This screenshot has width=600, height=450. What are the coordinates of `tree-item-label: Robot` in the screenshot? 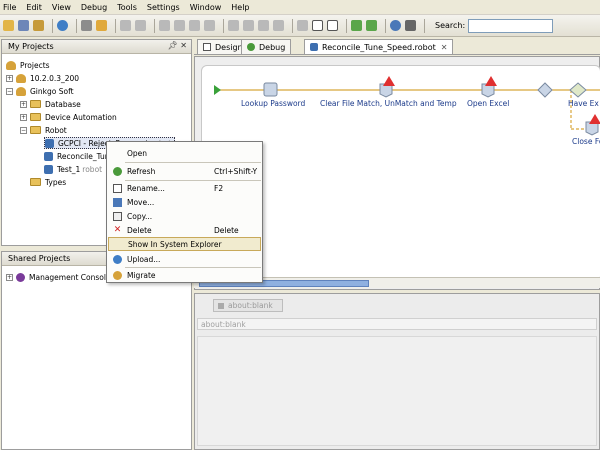 It's located at (56, 130).